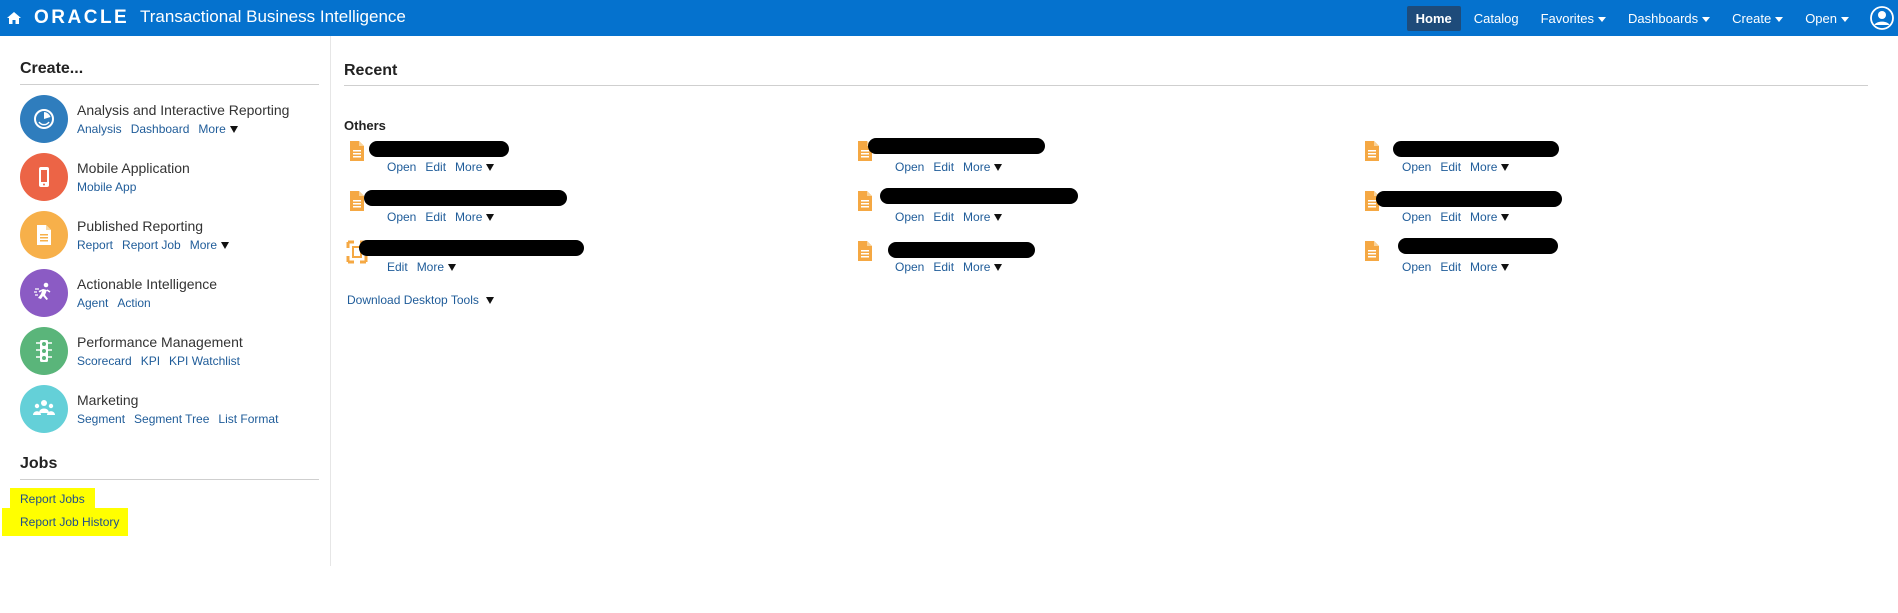  Describe the element at coordinates (248, 419) in the screenshot. I see `create-list-format-link: List Format` at that location.